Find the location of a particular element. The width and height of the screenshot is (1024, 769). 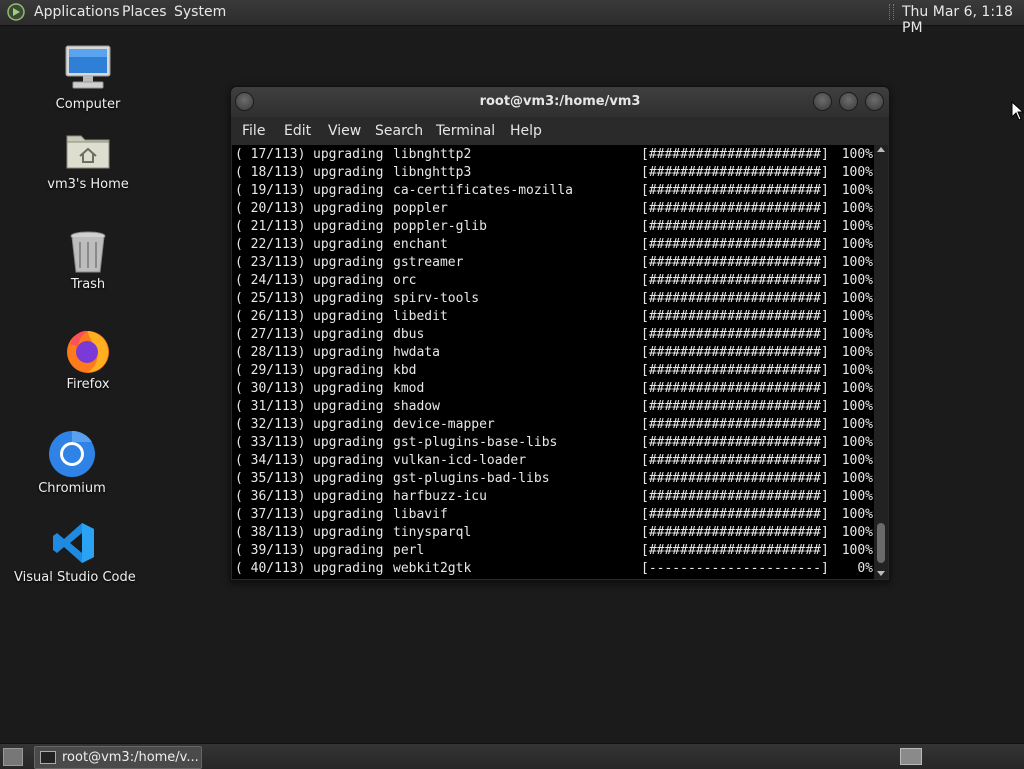

terminal-line-pkg: kbd is located at coordinates (405, 370).